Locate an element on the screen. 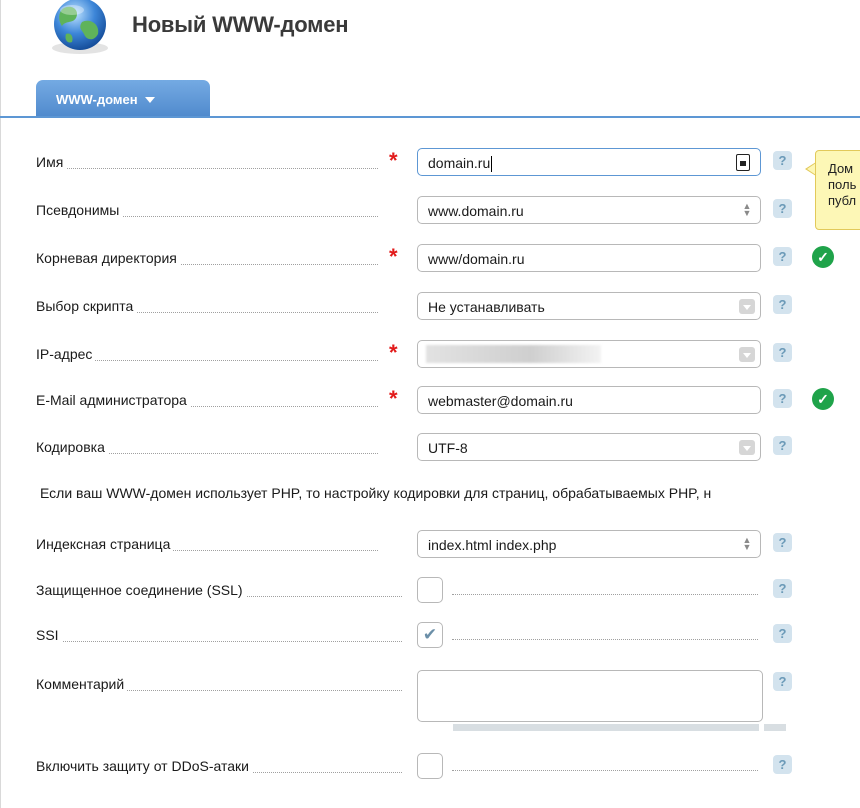 This screenshot has width=860, height=808. row-ip: IP-адрес * ? is located at coordinates (430, 354).